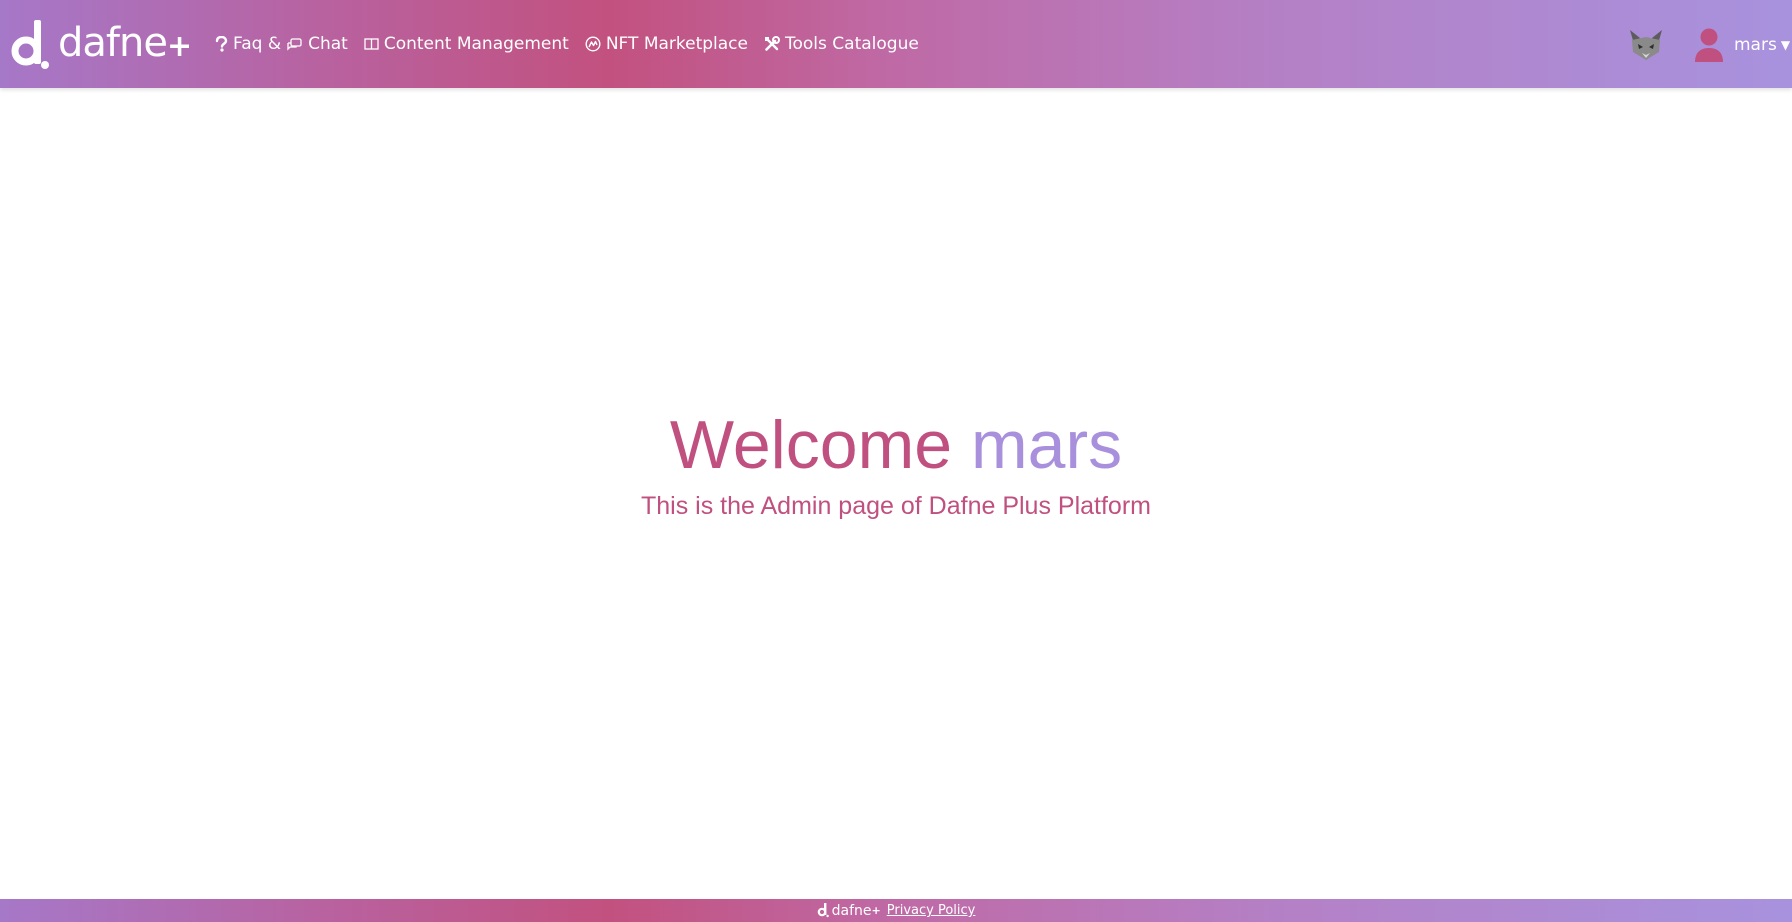 This screenshot has height=922, width=1792. I want to click on nav-faq-chat: Faq & Chat, so click(281, 44).